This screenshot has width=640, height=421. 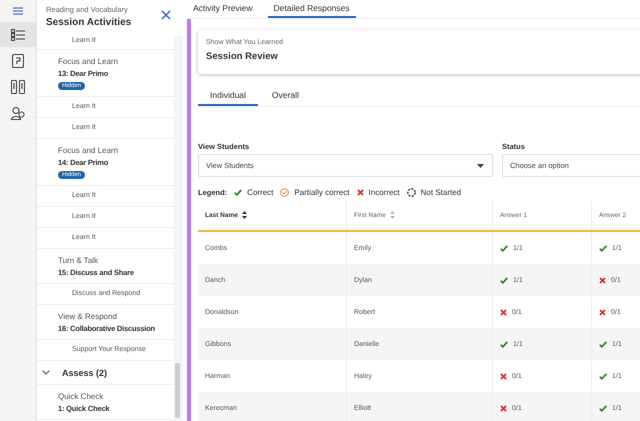 I want to click on tab: Detailed Responses, so click(x=312, y=9).